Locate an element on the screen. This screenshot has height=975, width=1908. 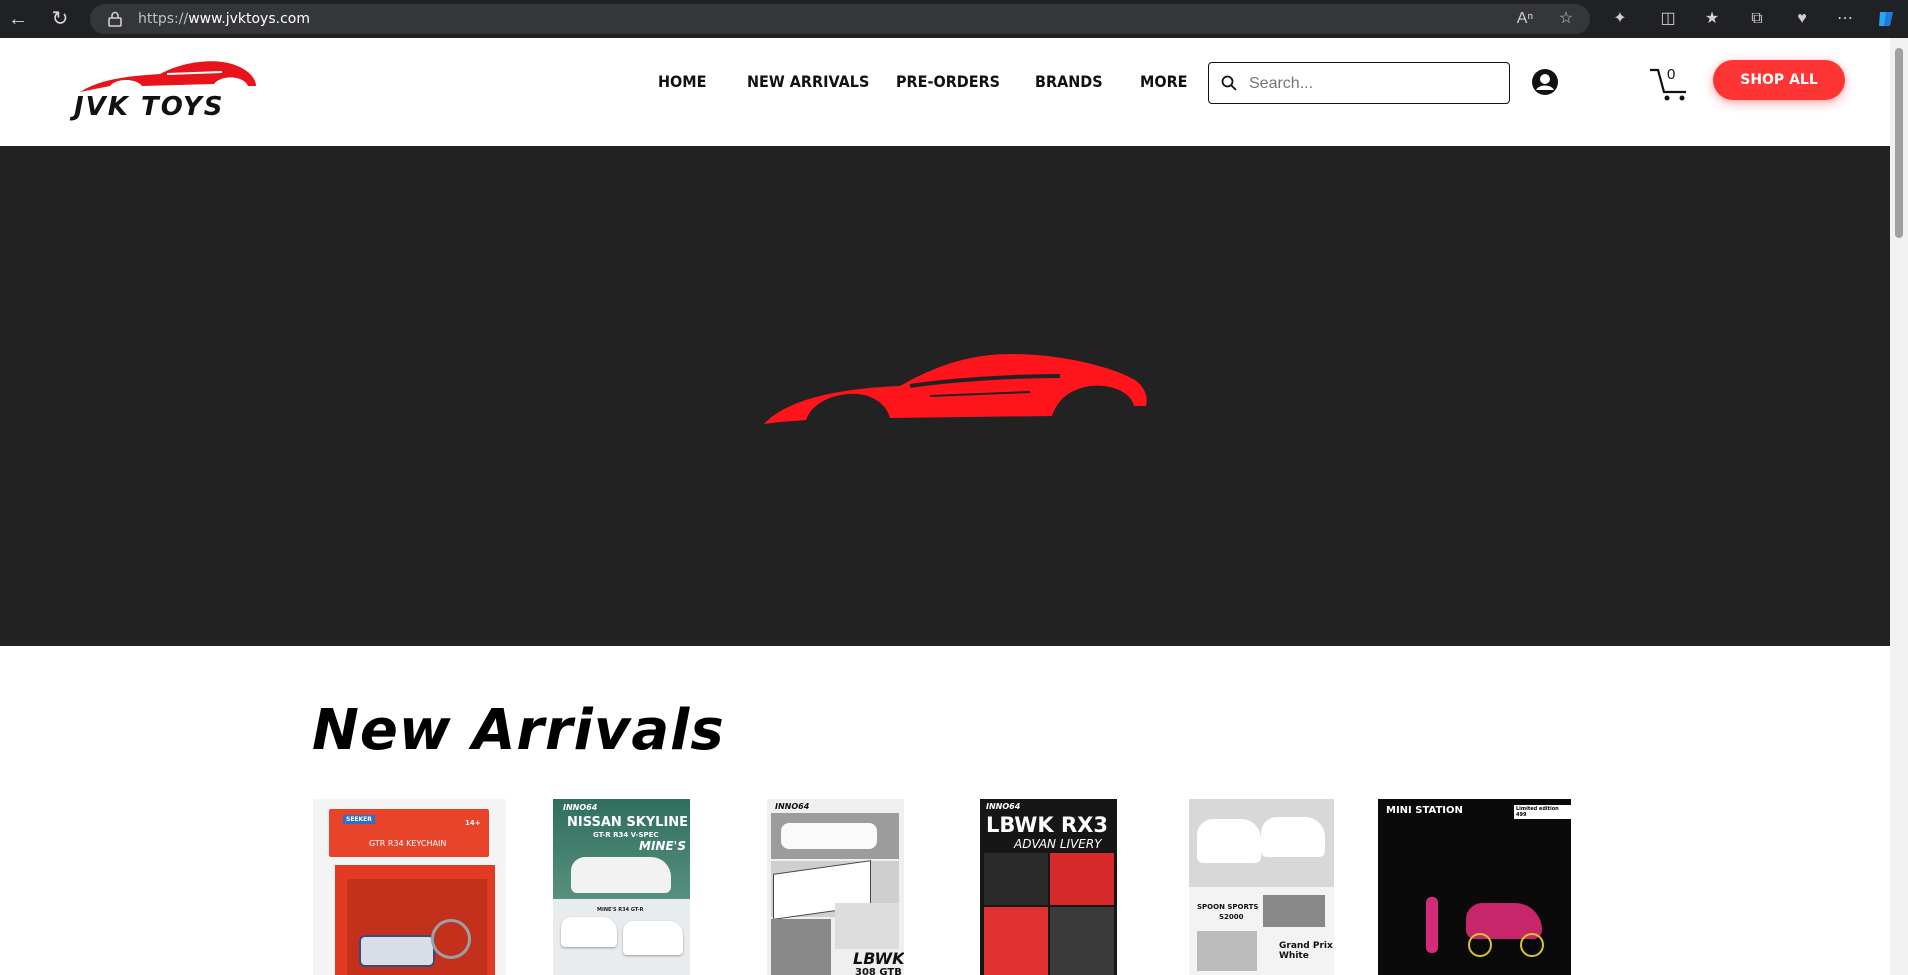
url-host: www.jvktoys.com is located at coordinates (249, 19).